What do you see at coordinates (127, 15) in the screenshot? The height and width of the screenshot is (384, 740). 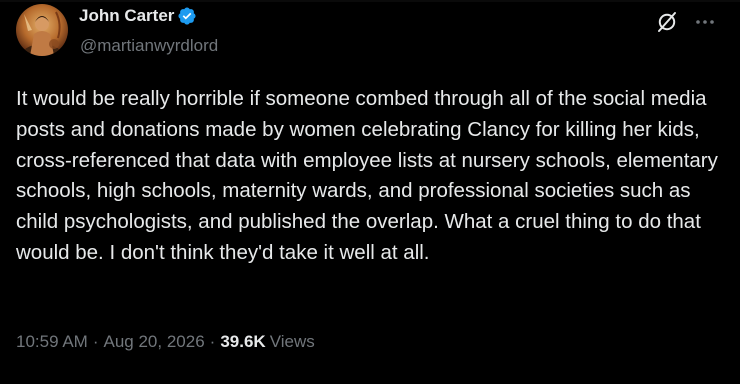 I see `author-name-text: John Carter` at bounding box center [127, 15].